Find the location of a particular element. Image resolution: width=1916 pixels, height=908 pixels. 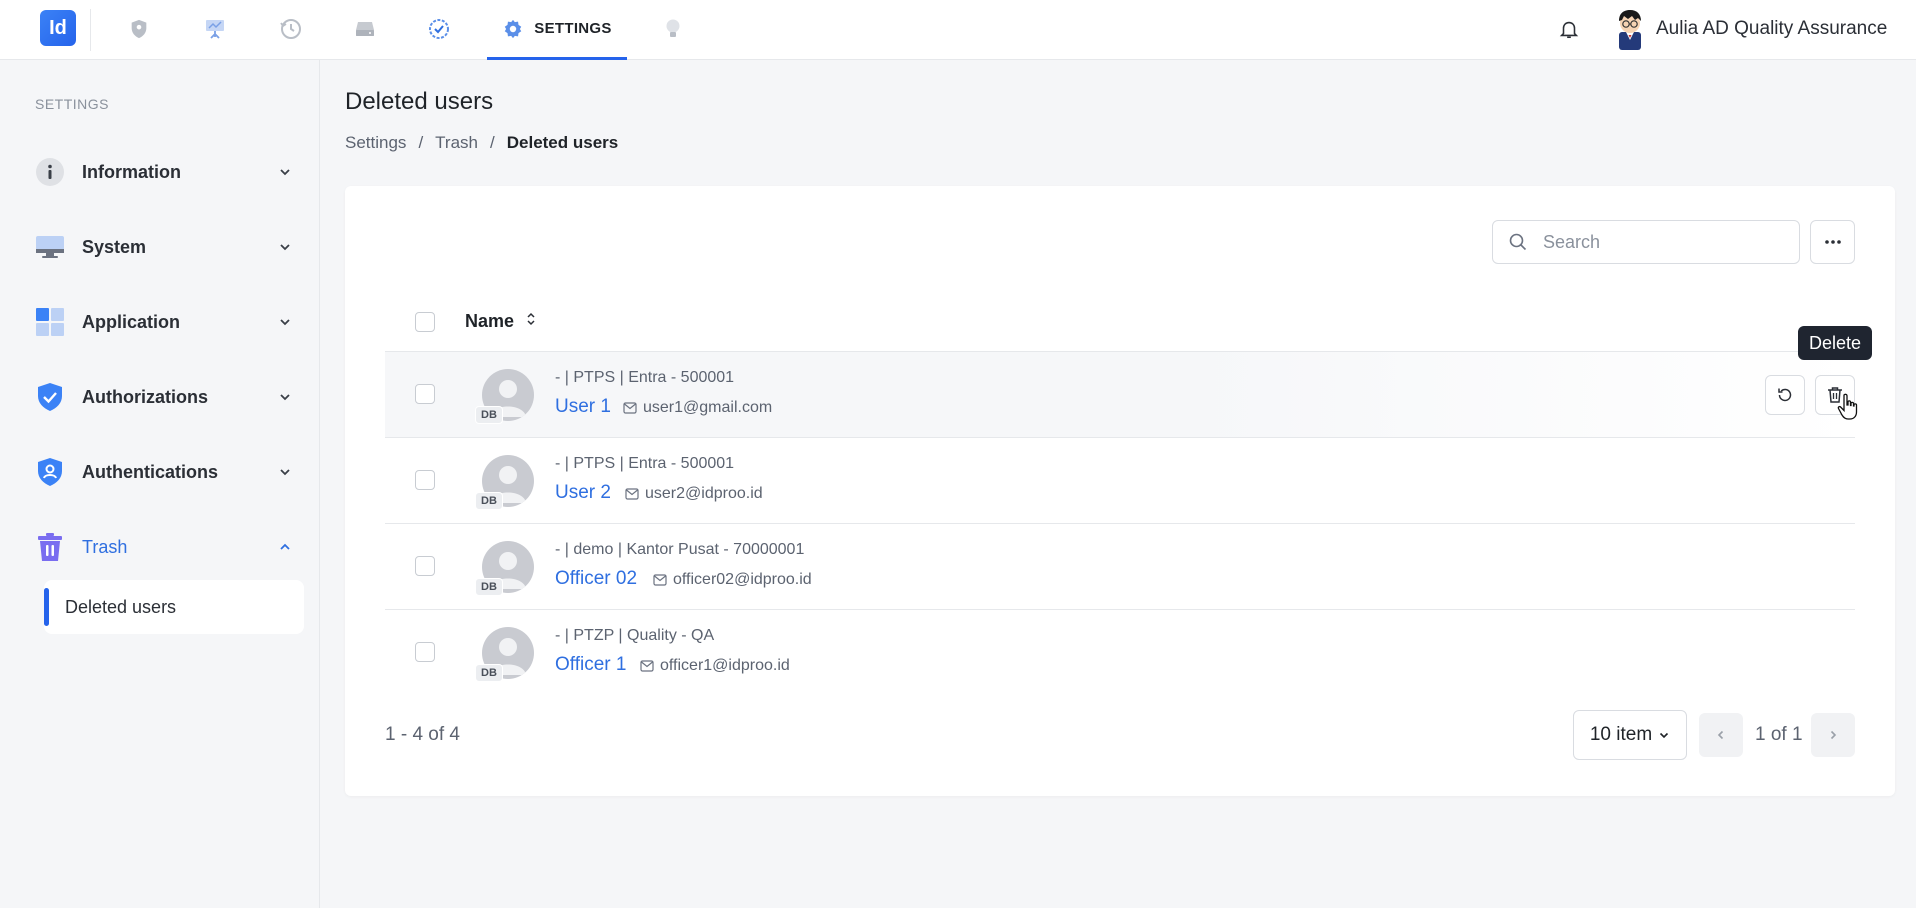

select-all-checkbox is located at coordinates (425, 321).